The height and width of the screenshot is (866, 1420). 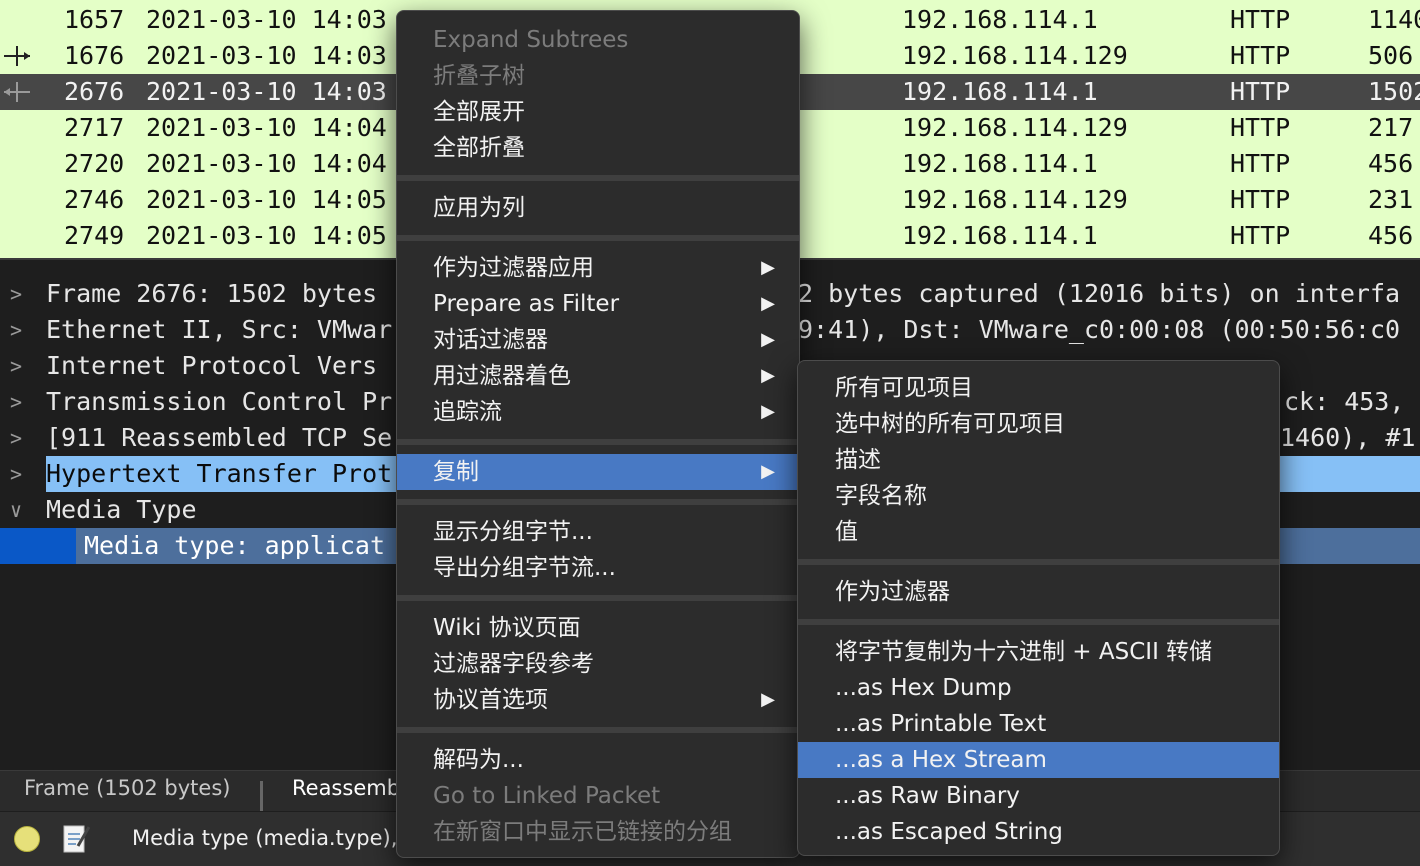 What do you see at coordinates (212, 293) in the screenshot?
I see `tree-item-label: Frame 2676: 1502 bytes` at bounding box center [212, 293].